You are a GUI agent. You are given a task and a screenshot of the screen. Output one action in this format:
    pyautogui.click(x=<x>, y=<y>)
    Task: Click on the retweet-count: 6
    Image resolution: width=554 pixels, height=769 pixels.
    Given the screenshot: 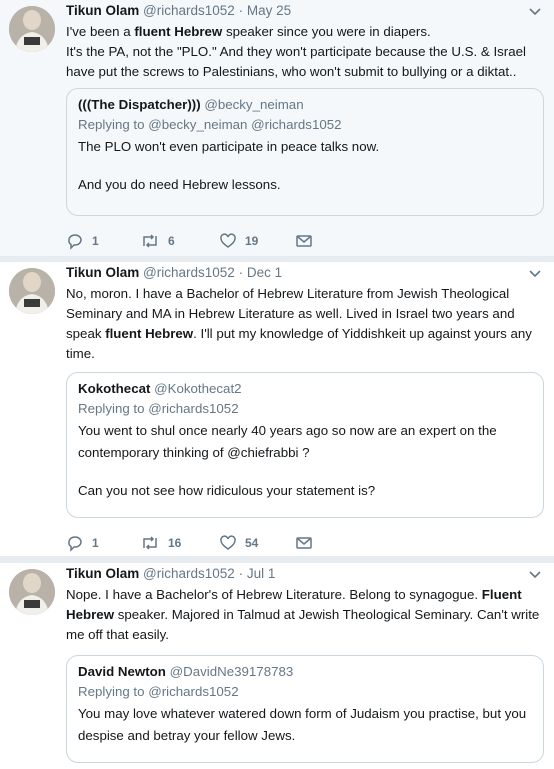 What is the action you would take?
    pyautogui.click(x=171, y=241)
    